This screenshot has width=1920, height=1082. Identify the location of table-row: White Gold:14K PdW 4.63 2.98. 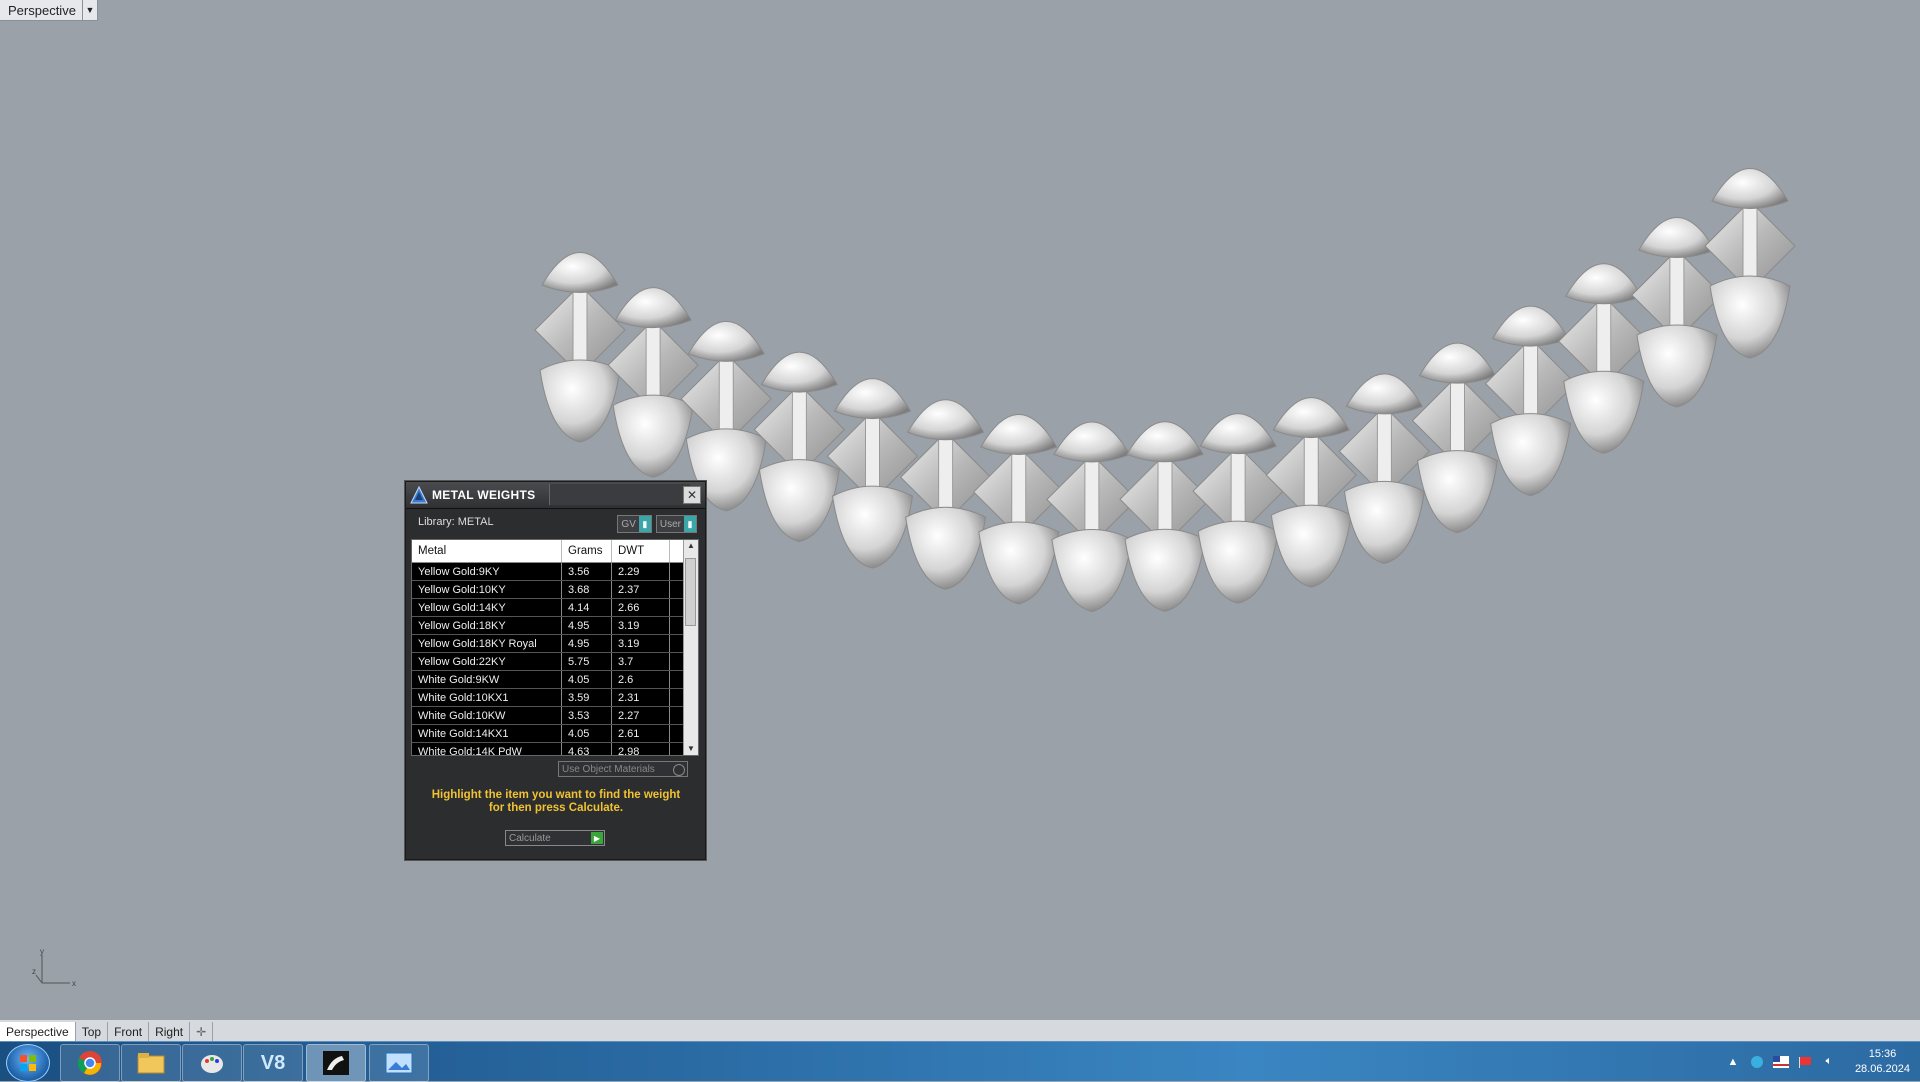
(555, 749).